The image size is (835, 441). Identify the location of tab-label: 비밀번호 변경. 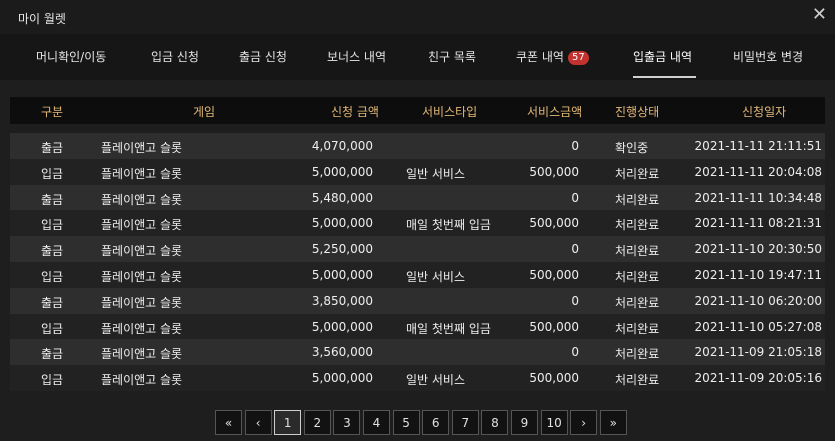
(768, 57).